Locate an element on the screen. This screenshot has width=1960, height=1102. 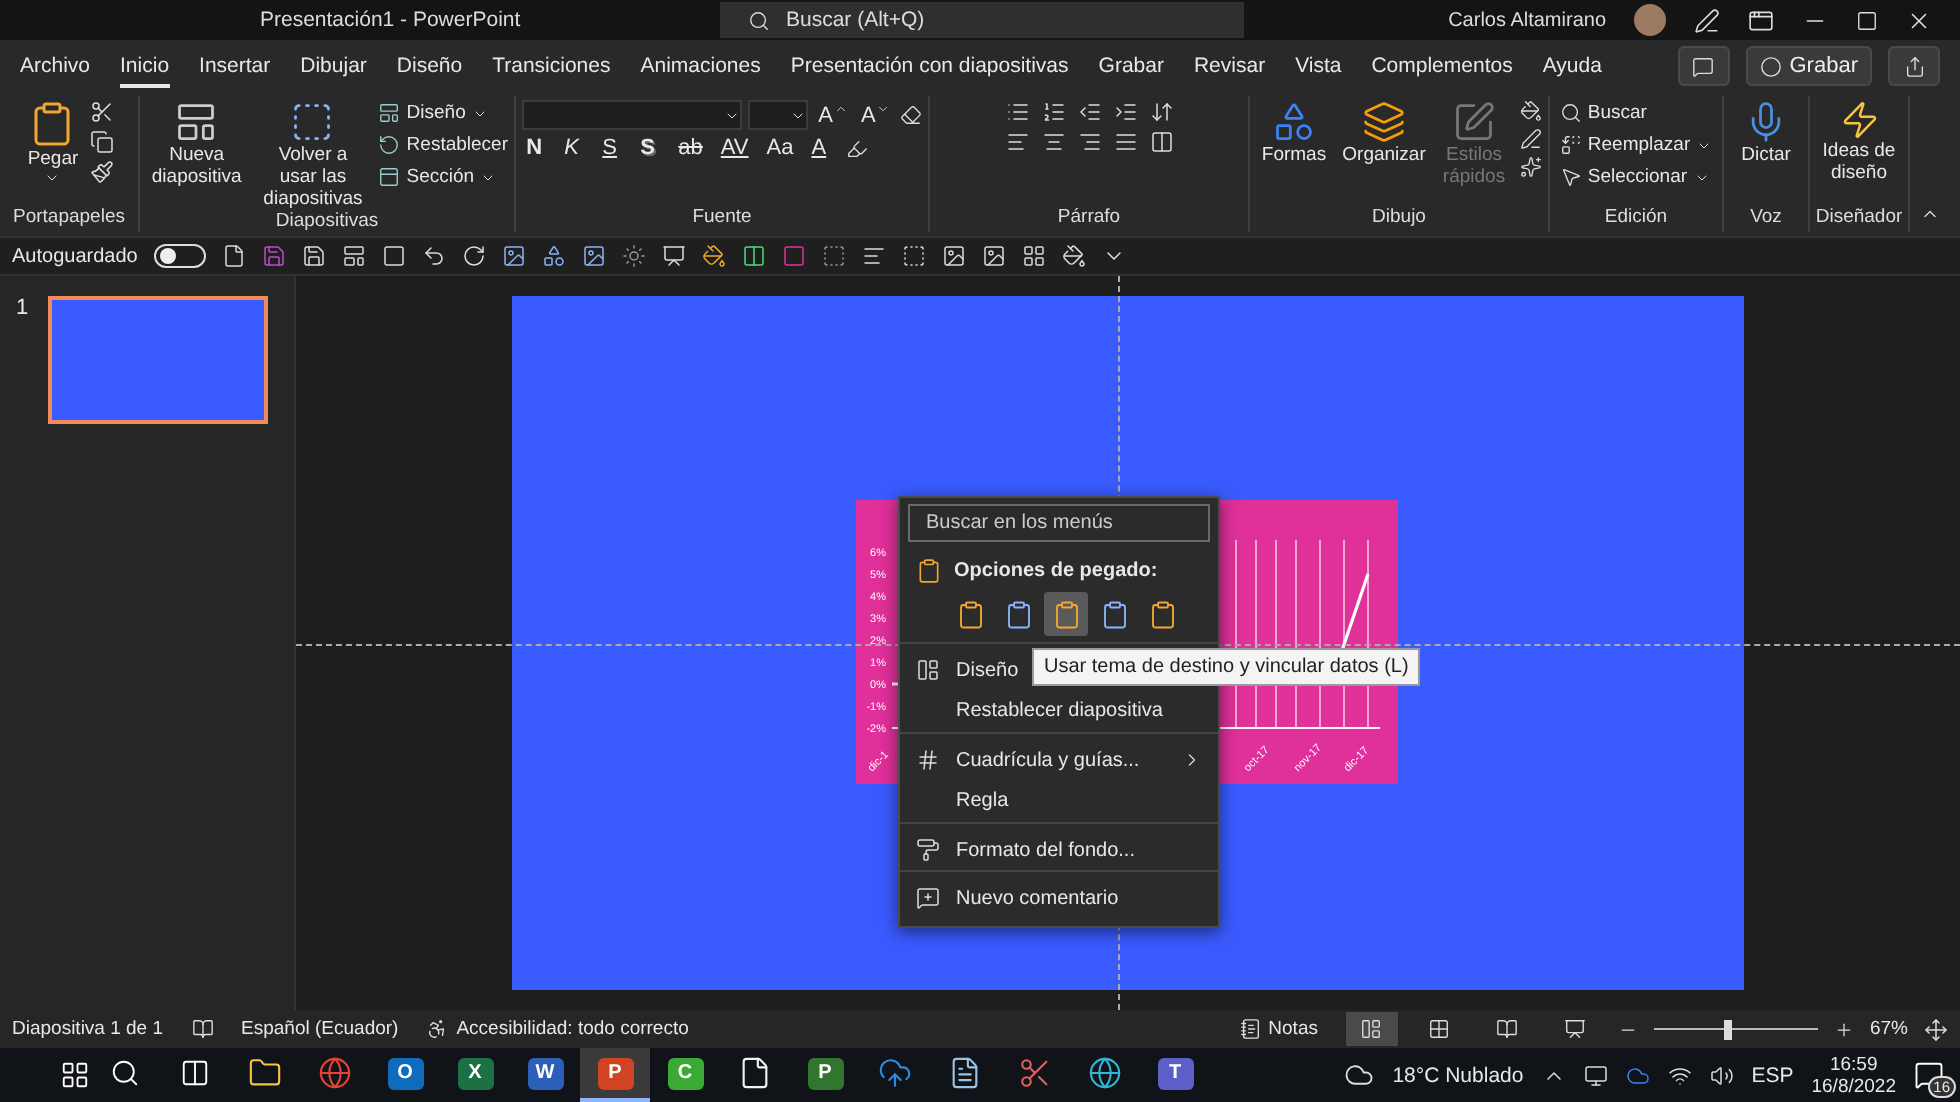
tooltip: Usar tema de destino y vincular datos (L) is located at coordinates (1226, 667).